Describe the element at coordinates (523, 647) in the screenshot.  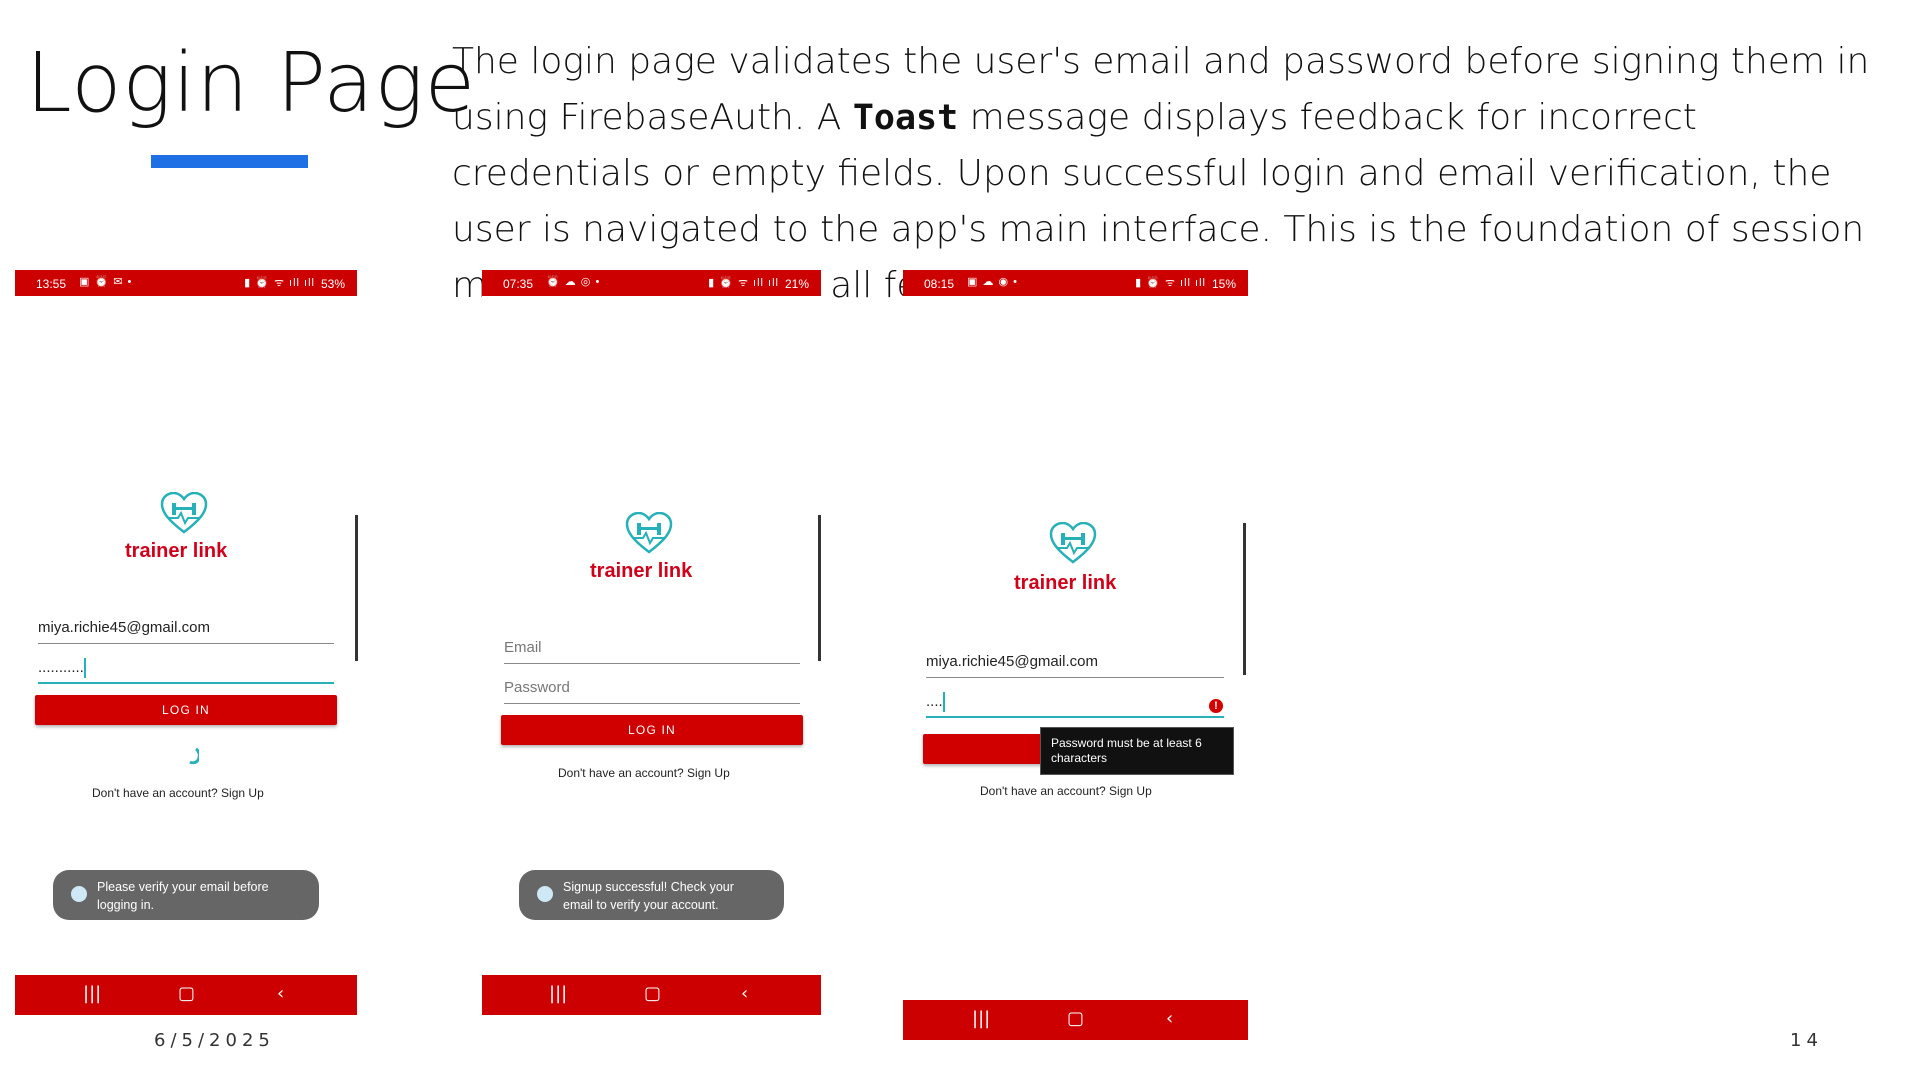
I see `email-placeholder: Email` at that location.